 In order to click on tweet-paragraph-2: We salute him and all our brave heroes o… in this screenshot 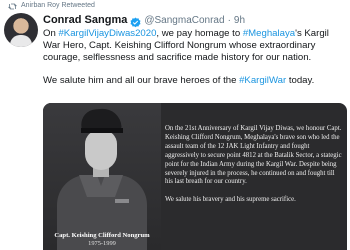, I will do `click(194, 81)`.